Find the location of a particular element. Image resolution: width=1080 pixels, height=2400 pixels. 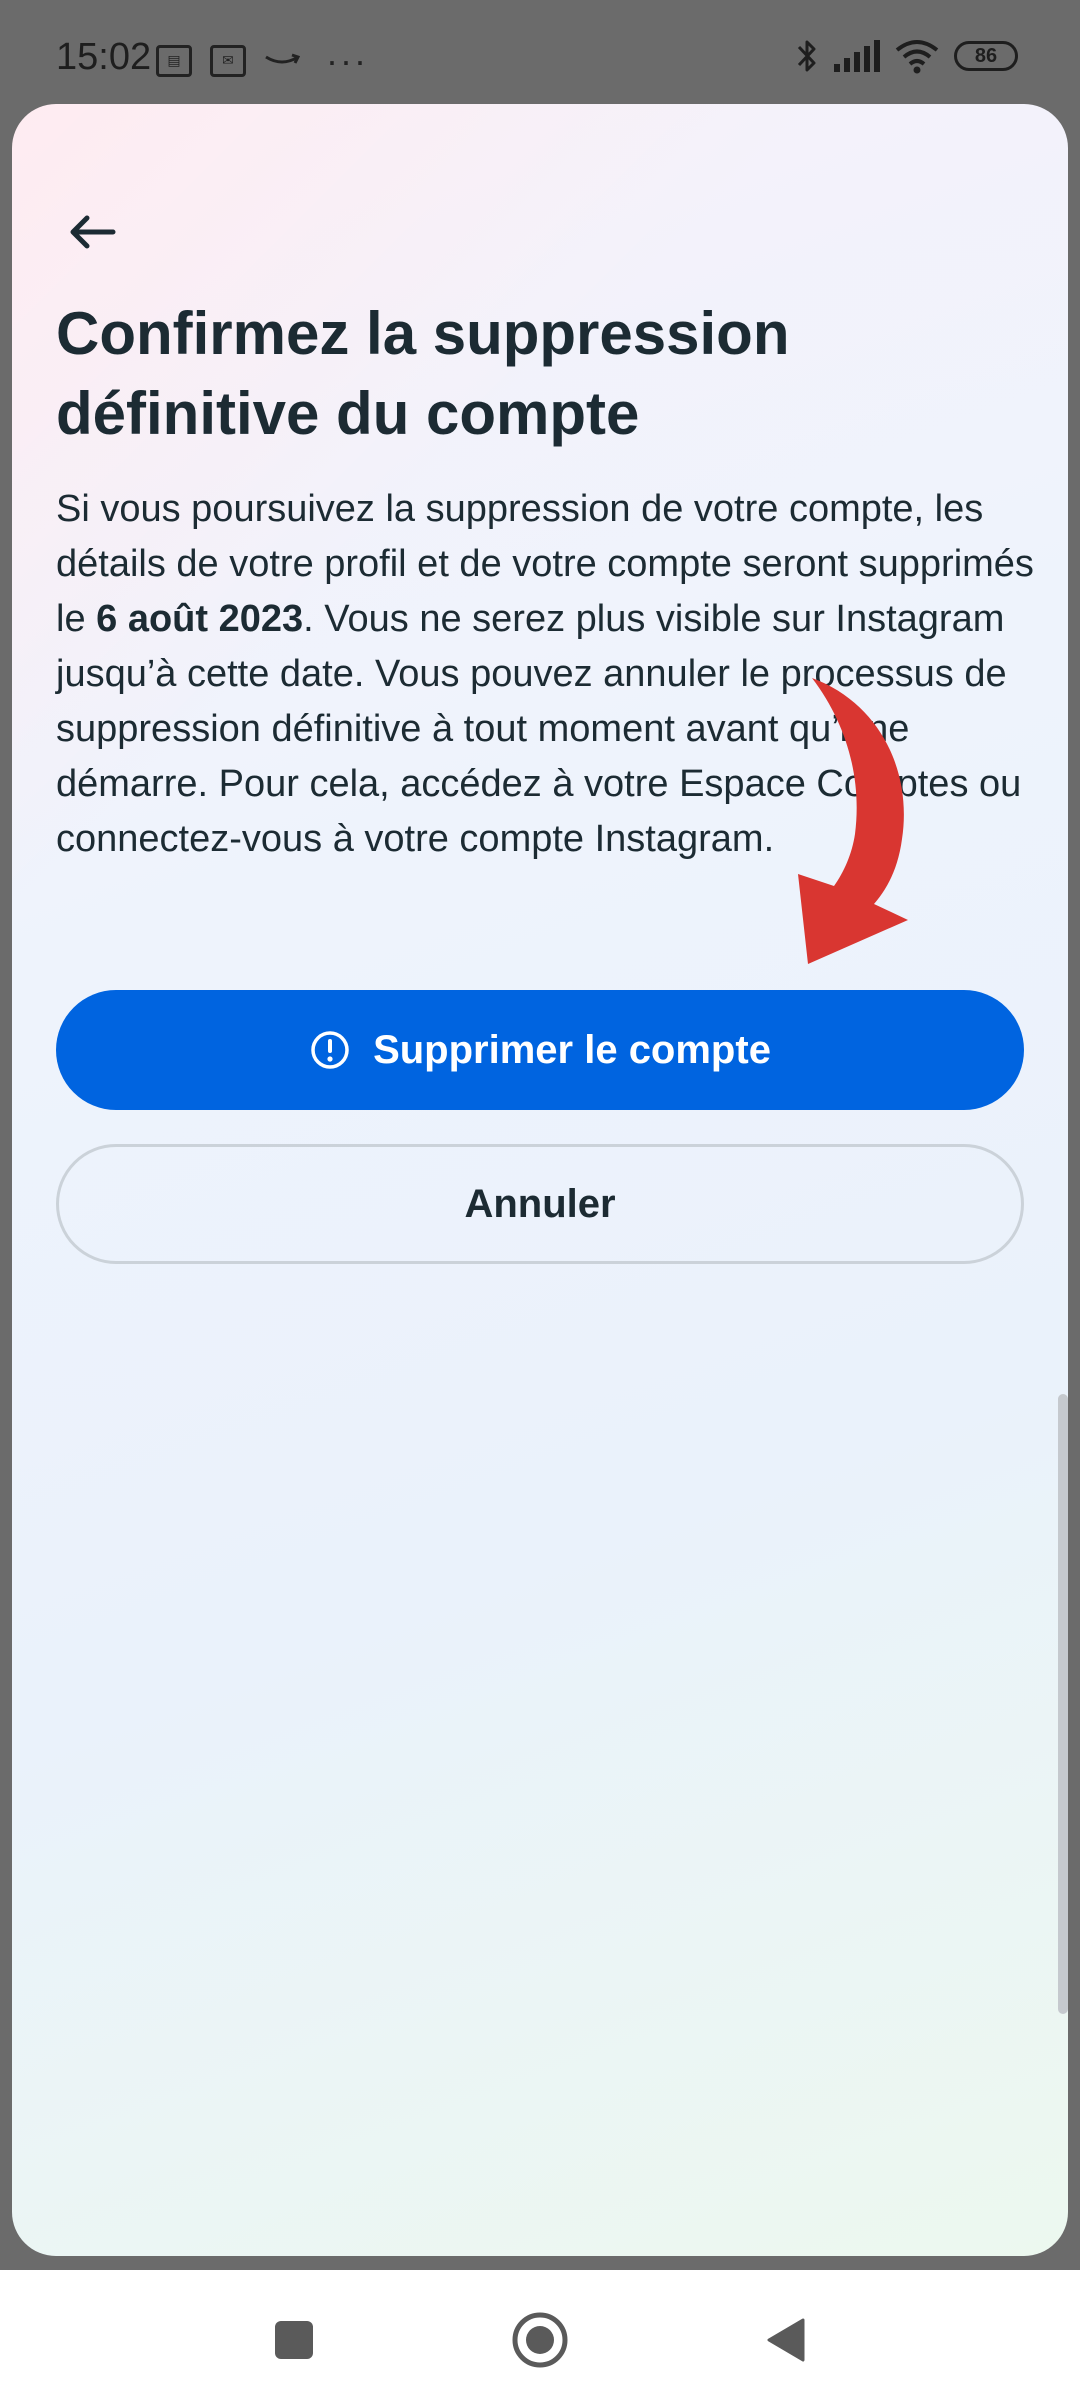

annotation-arrow-icon is located at coordinates (853, 821).